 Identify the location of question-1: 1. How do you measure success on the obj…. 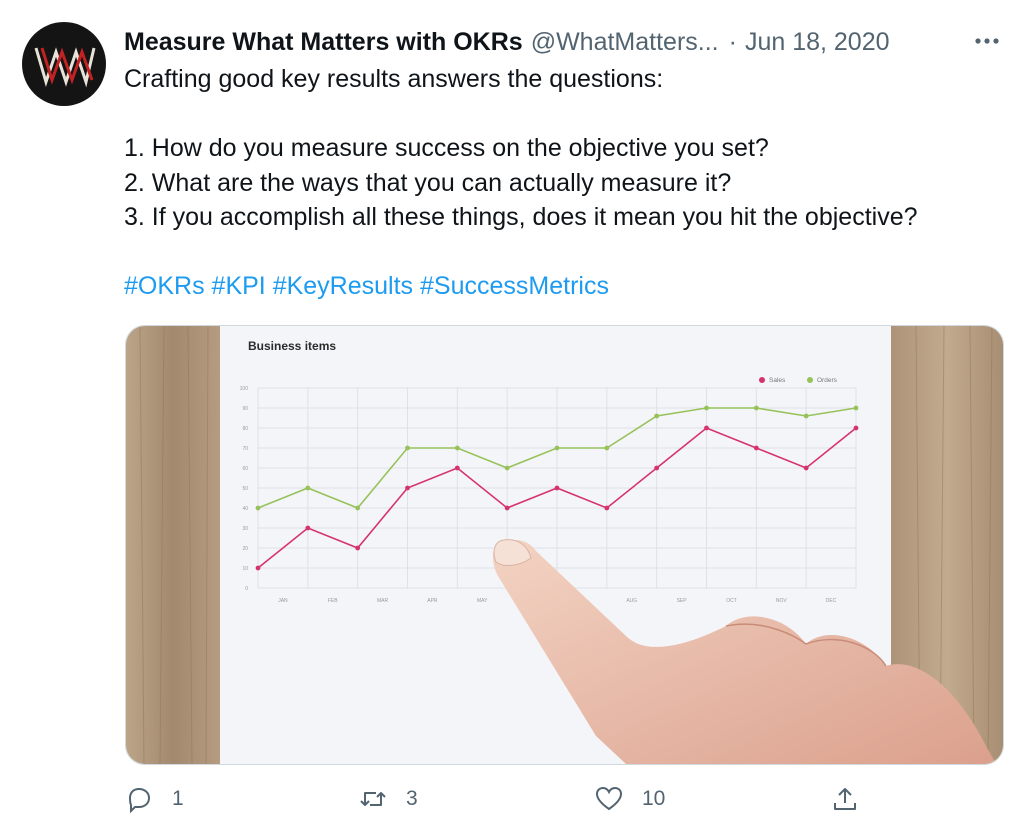
(446, 148).